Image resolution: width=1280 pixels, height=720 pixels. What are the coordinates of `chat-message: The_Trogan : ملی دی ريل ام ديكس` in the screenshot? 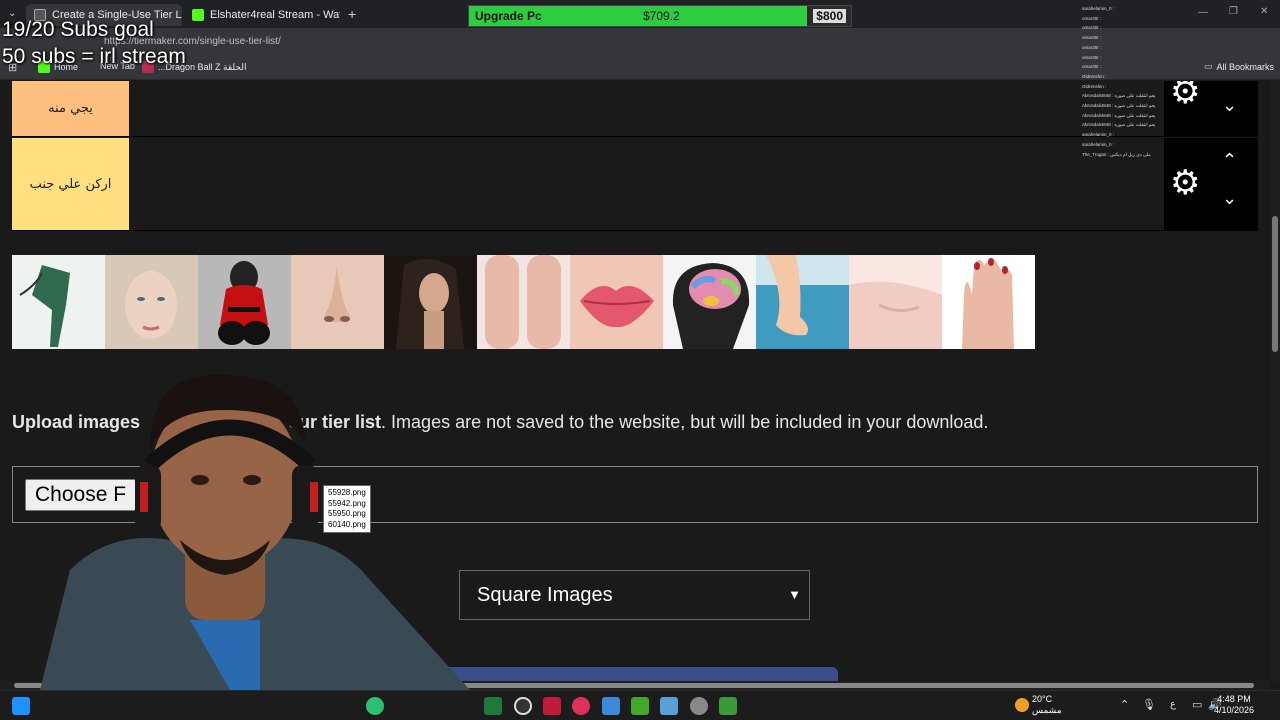 It's located at (1116, 154).